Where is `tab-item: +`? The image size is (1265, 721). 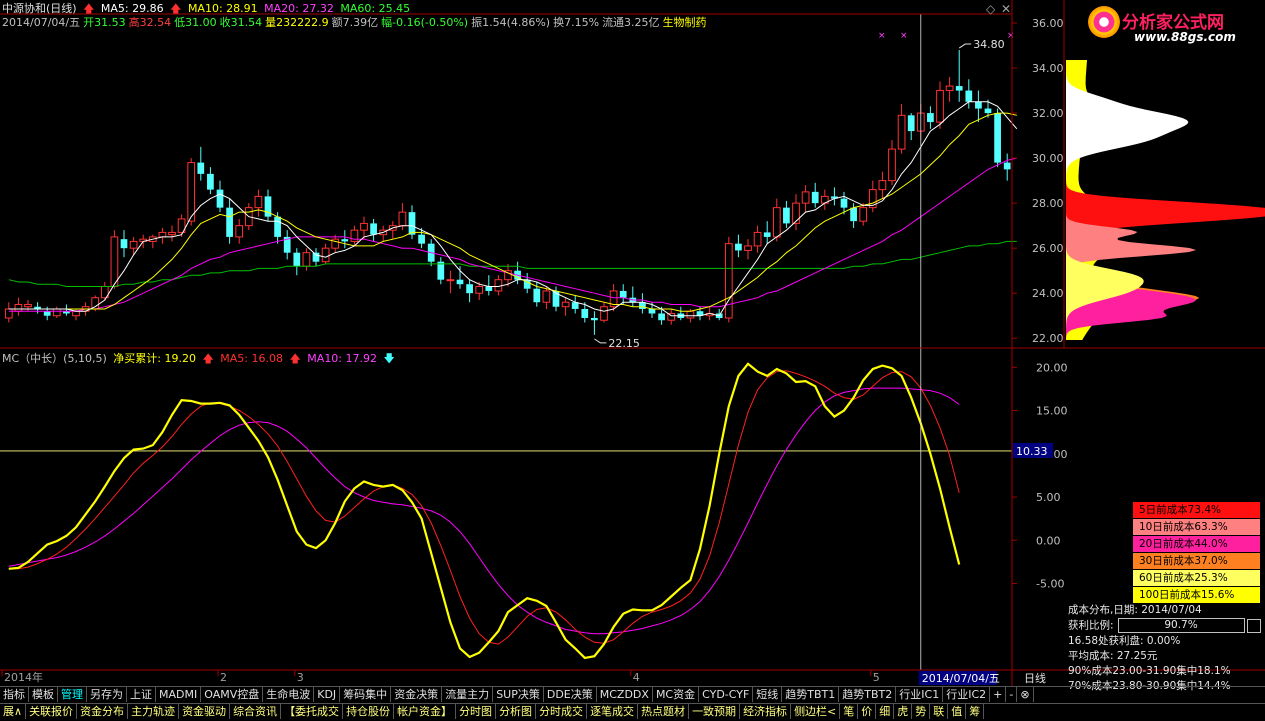
tab-item: + is located at coordinates (998, 694).